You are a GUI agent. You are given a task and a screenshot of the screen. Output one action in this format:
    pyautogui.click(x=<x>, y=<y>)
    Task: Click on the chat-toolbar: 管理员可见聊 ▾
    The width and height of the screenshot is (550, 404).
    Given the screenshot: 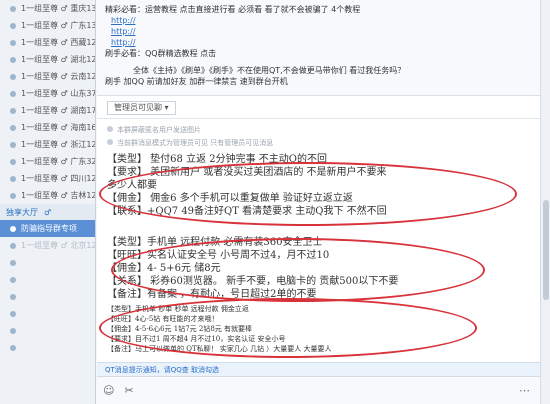 What is the action you would take?
    pyautogui.click(x=318, y=108)
    